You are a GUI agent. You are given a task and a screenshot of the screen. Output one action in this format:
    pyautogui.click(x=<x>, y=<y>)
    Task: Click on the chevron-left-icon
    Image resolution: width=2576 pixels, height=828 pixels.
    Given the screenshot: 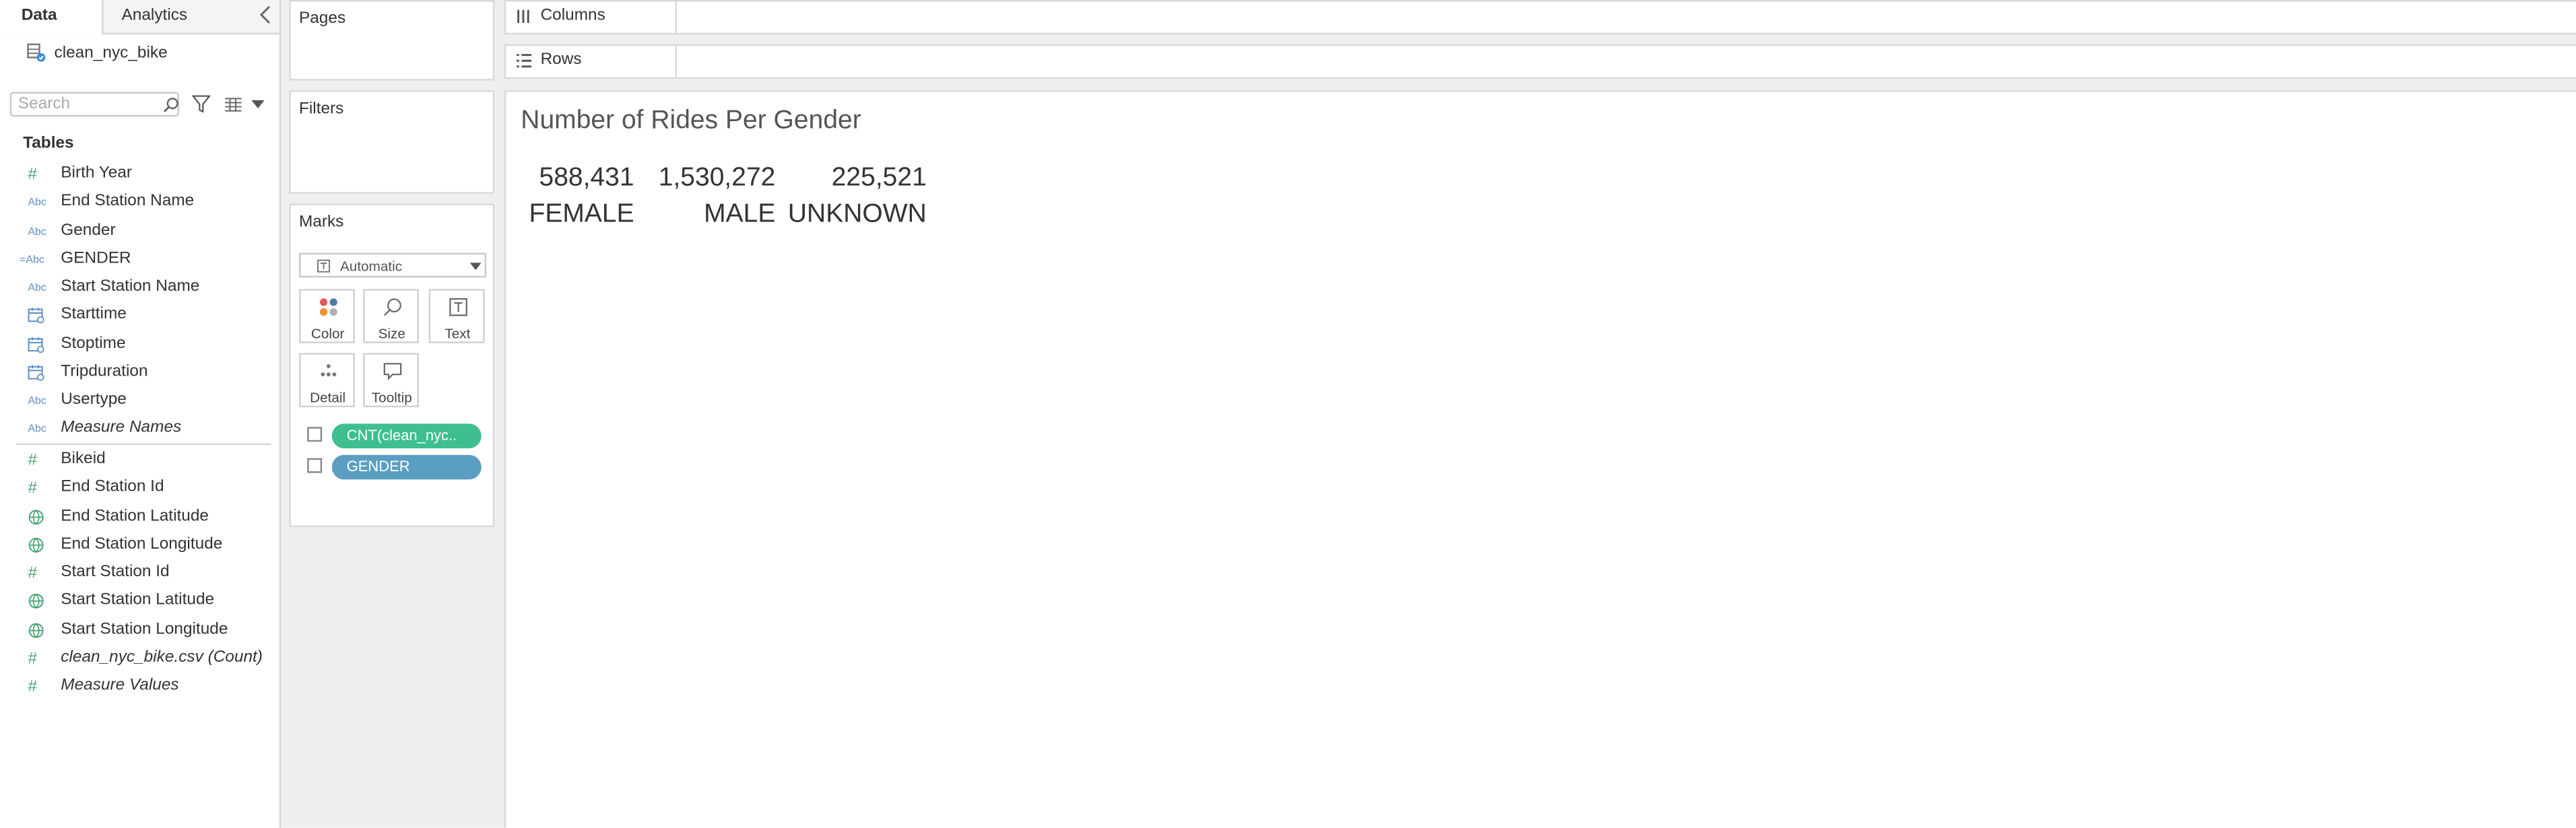 What is the action you would take?
    pyautogui.click(x=266, y=14)
    